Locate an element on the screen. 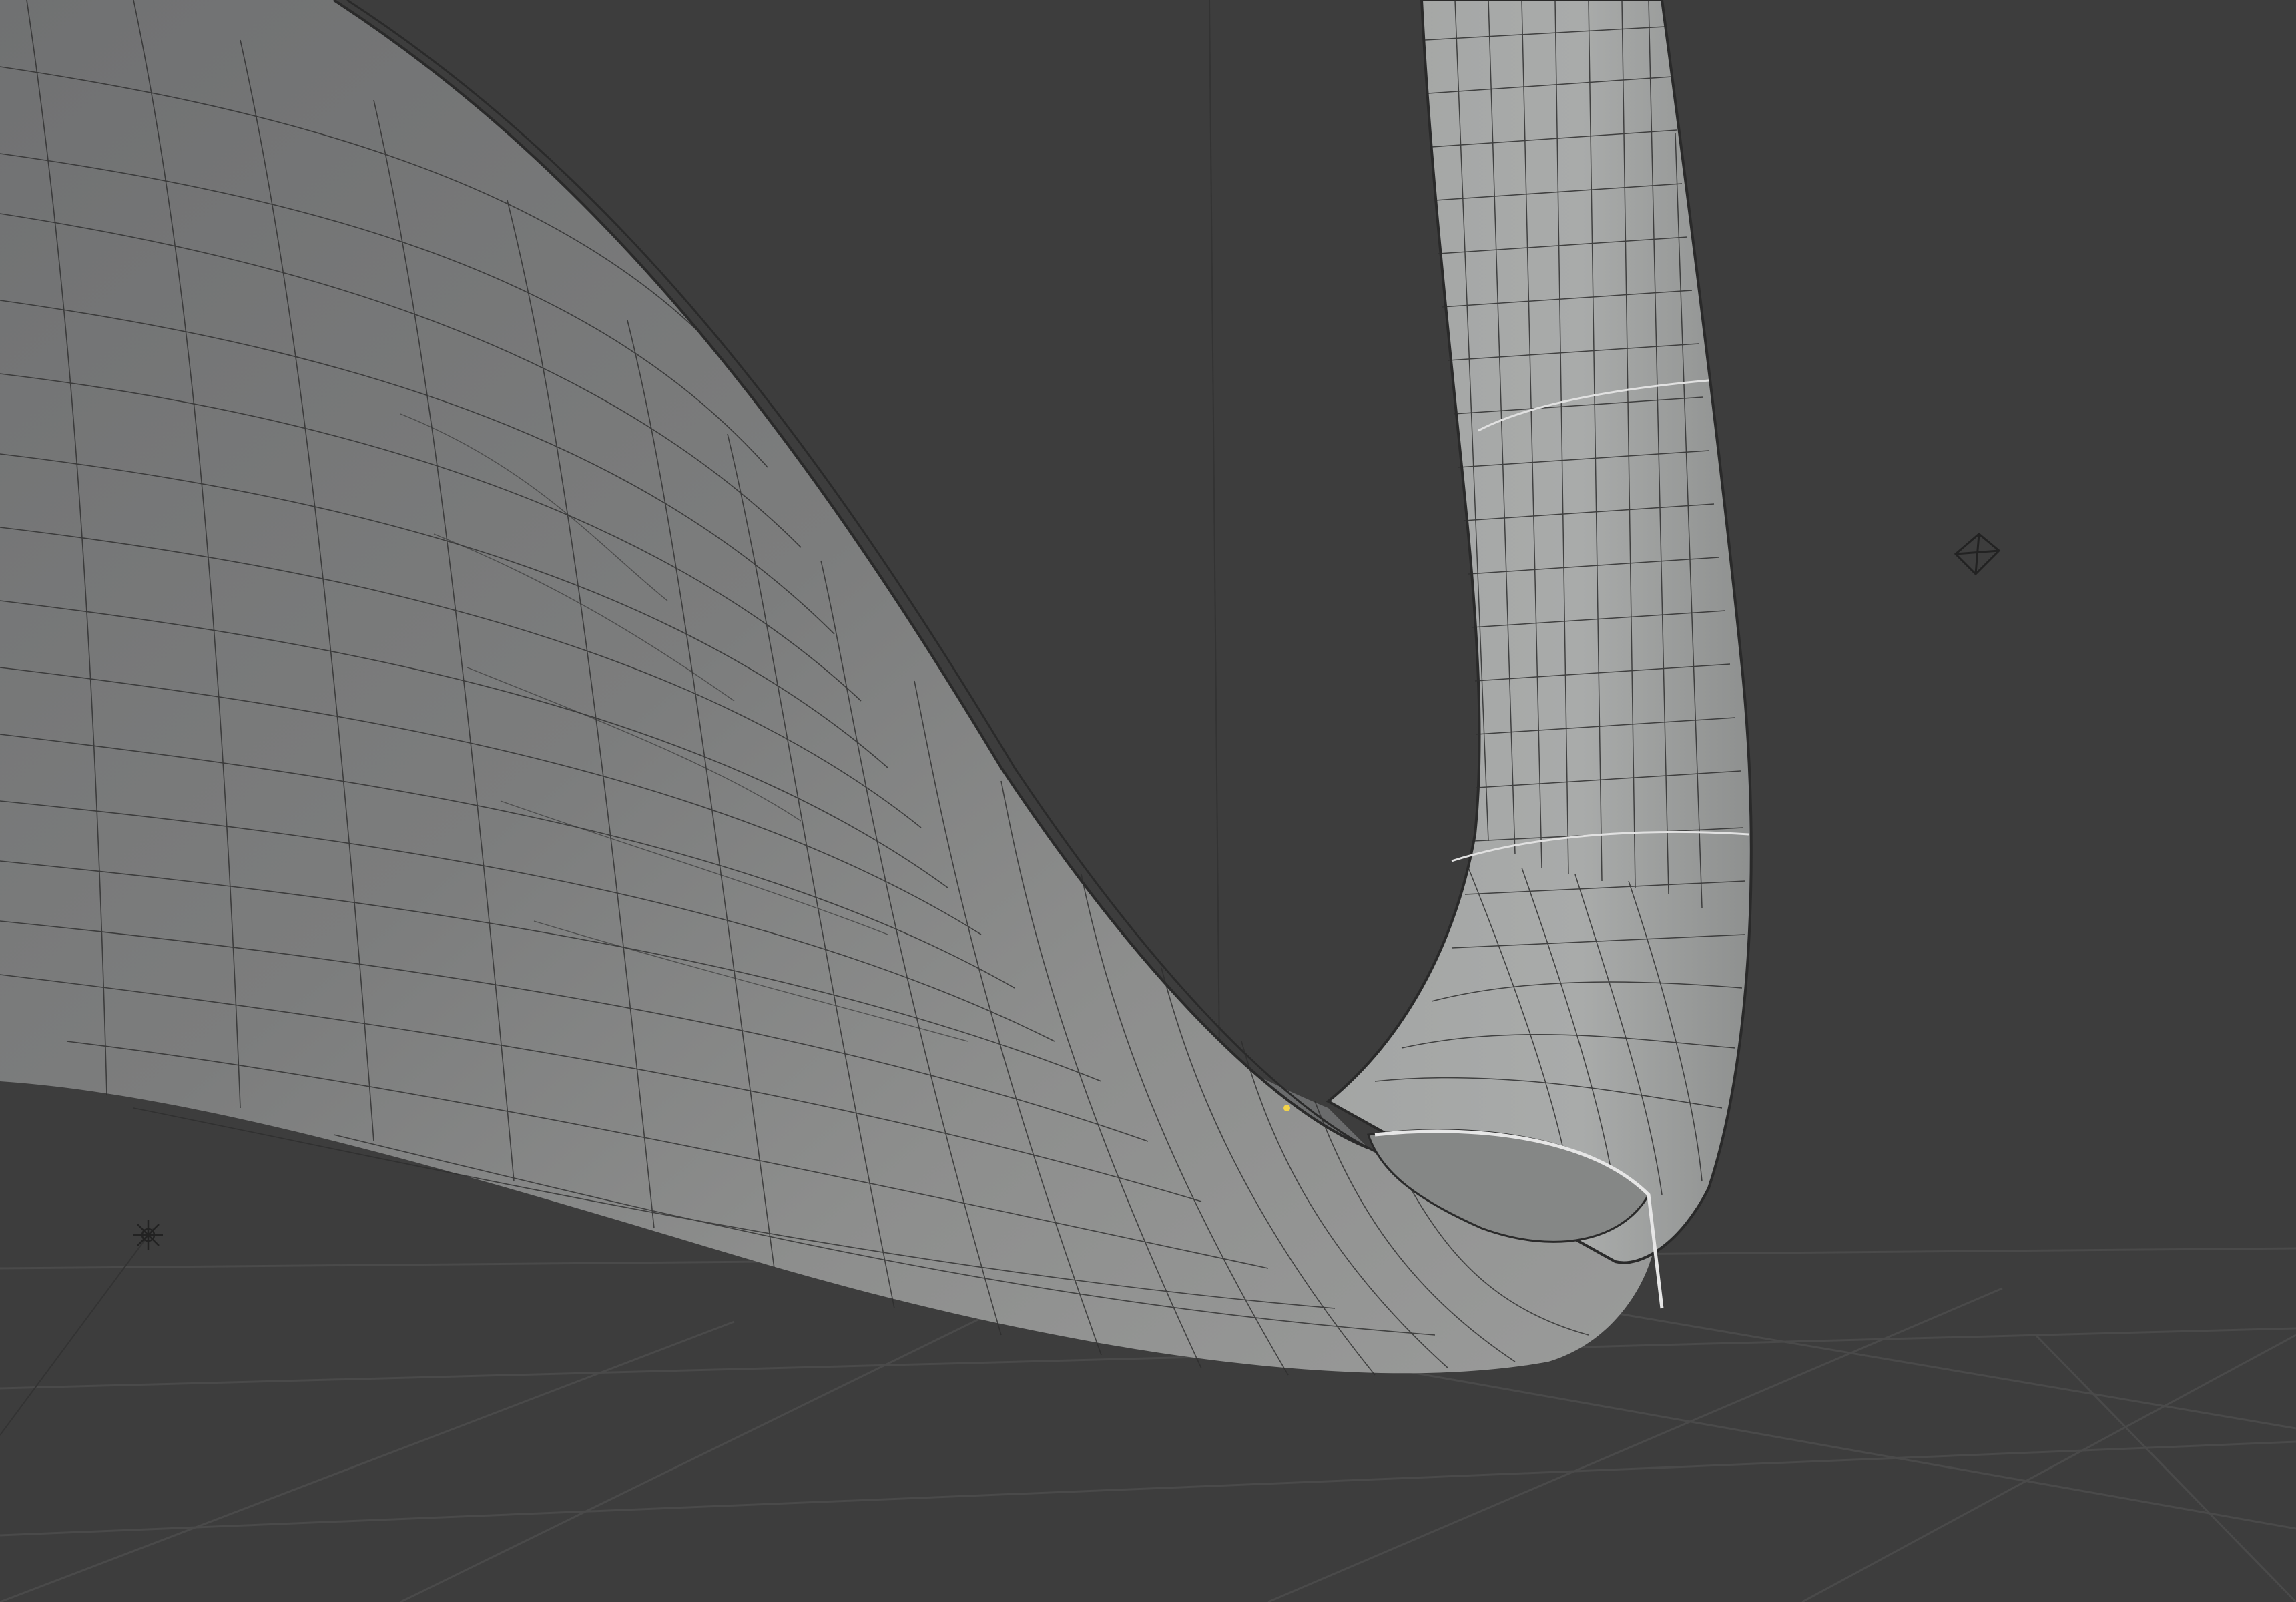 Image resolution: width=2296 pixels, height=1602 pixels. camera-icon is located at coordinates (1977, 554).